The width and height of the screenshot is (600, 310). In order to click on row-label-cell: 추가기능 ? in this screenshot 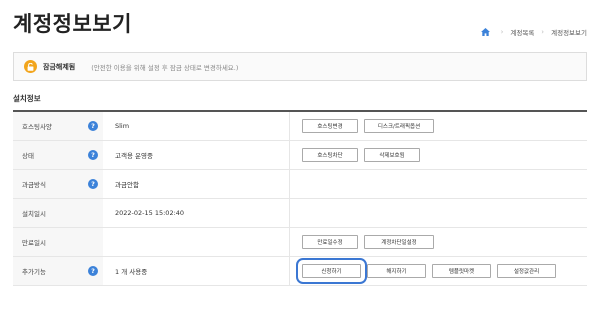, I will do `click(58, 271)`.